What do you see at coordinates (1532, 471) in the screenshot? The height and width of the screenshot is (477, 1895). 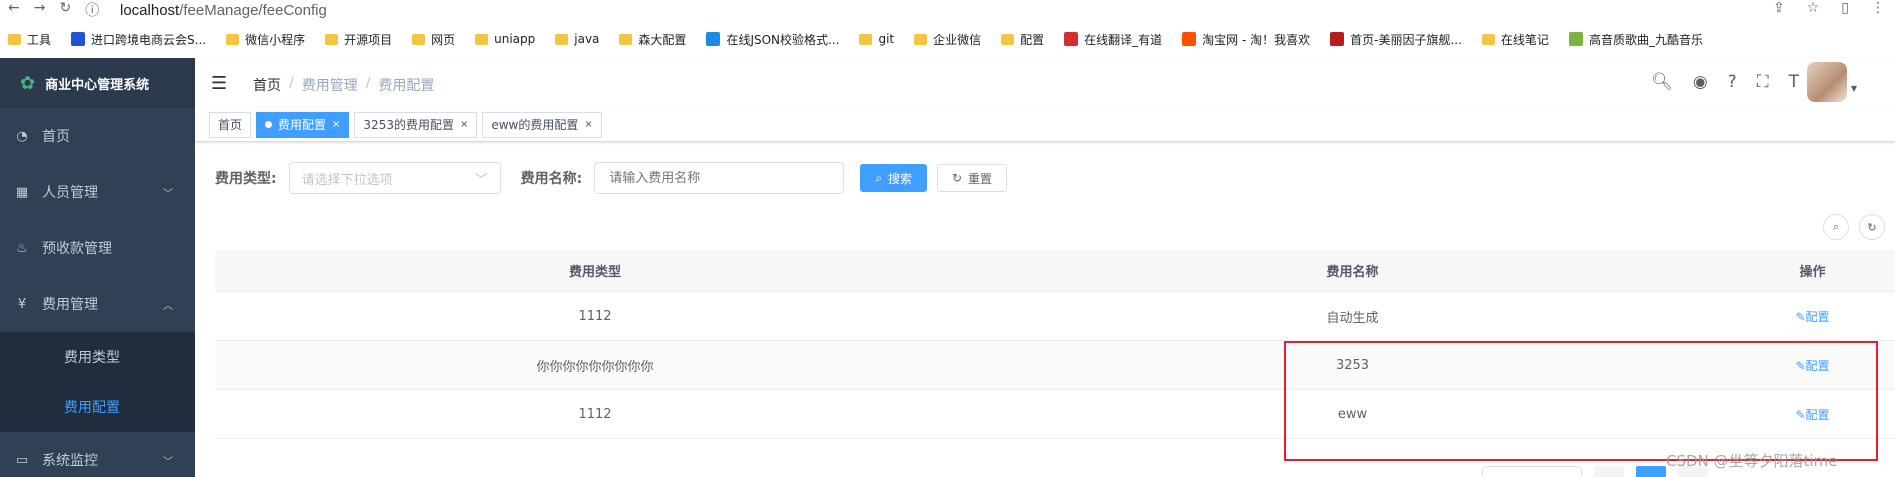 I see `page-size-select` at bounding box center [1532, 471].